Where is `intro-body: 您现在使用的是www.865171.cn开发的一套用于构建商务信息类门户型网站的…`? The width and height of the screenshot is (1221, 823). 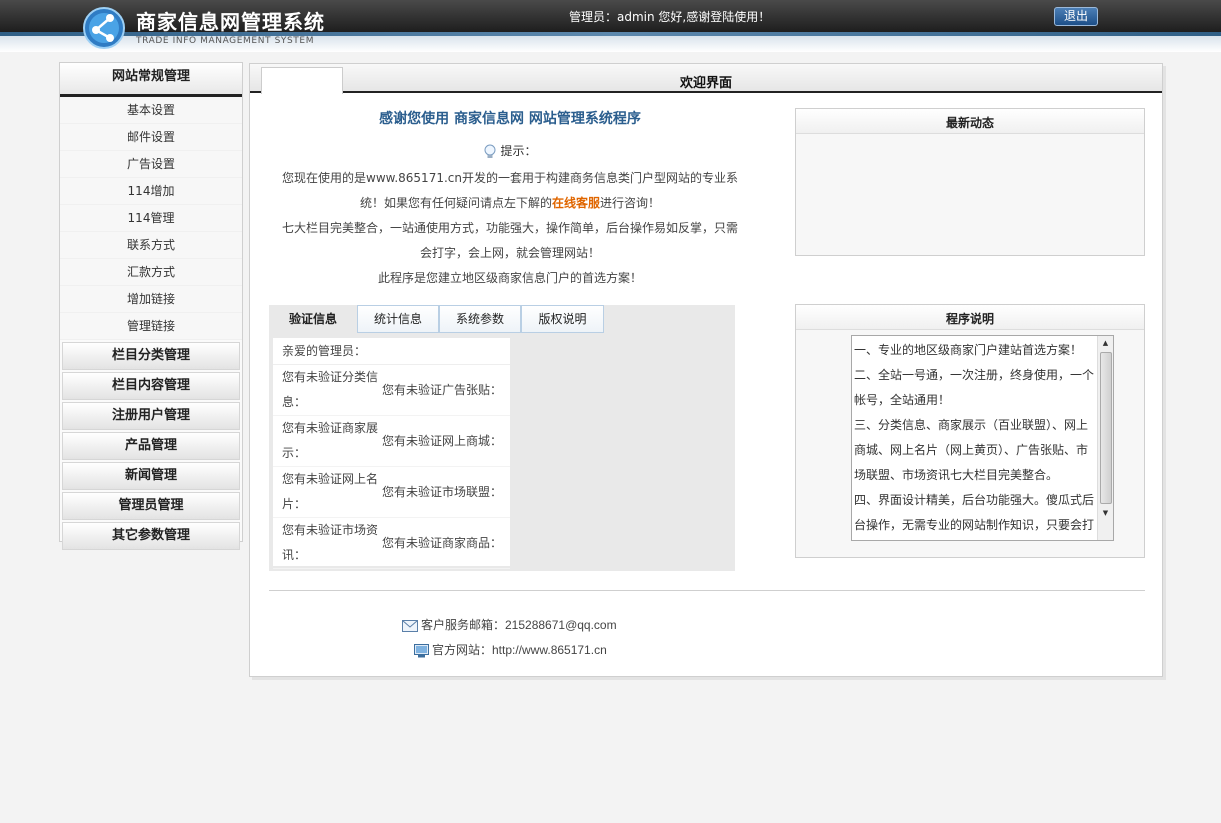
intro-body: 您现在使用的是www.865171.cn开发的一套用于构建商务信息类门户型网站的… is located at coordinates (510, 228).